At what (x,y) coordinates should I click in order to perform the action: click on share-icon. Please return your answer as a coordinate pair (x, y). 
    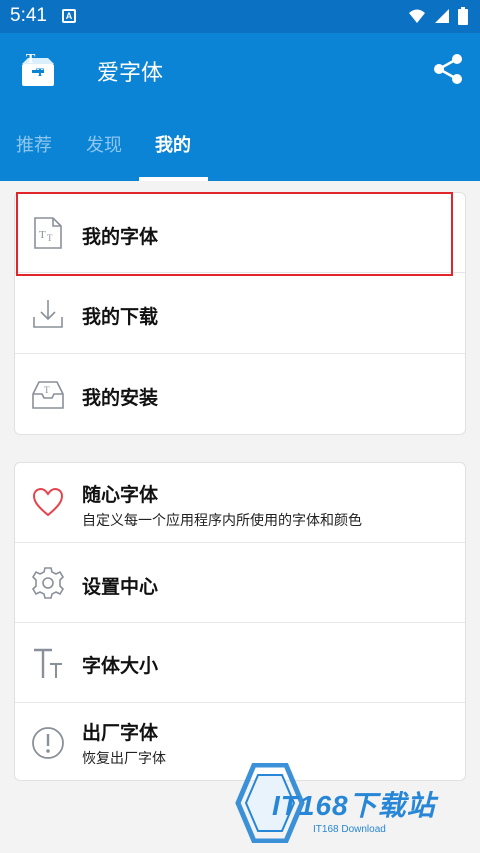
    Looking at the image, I should click on (448, 69).